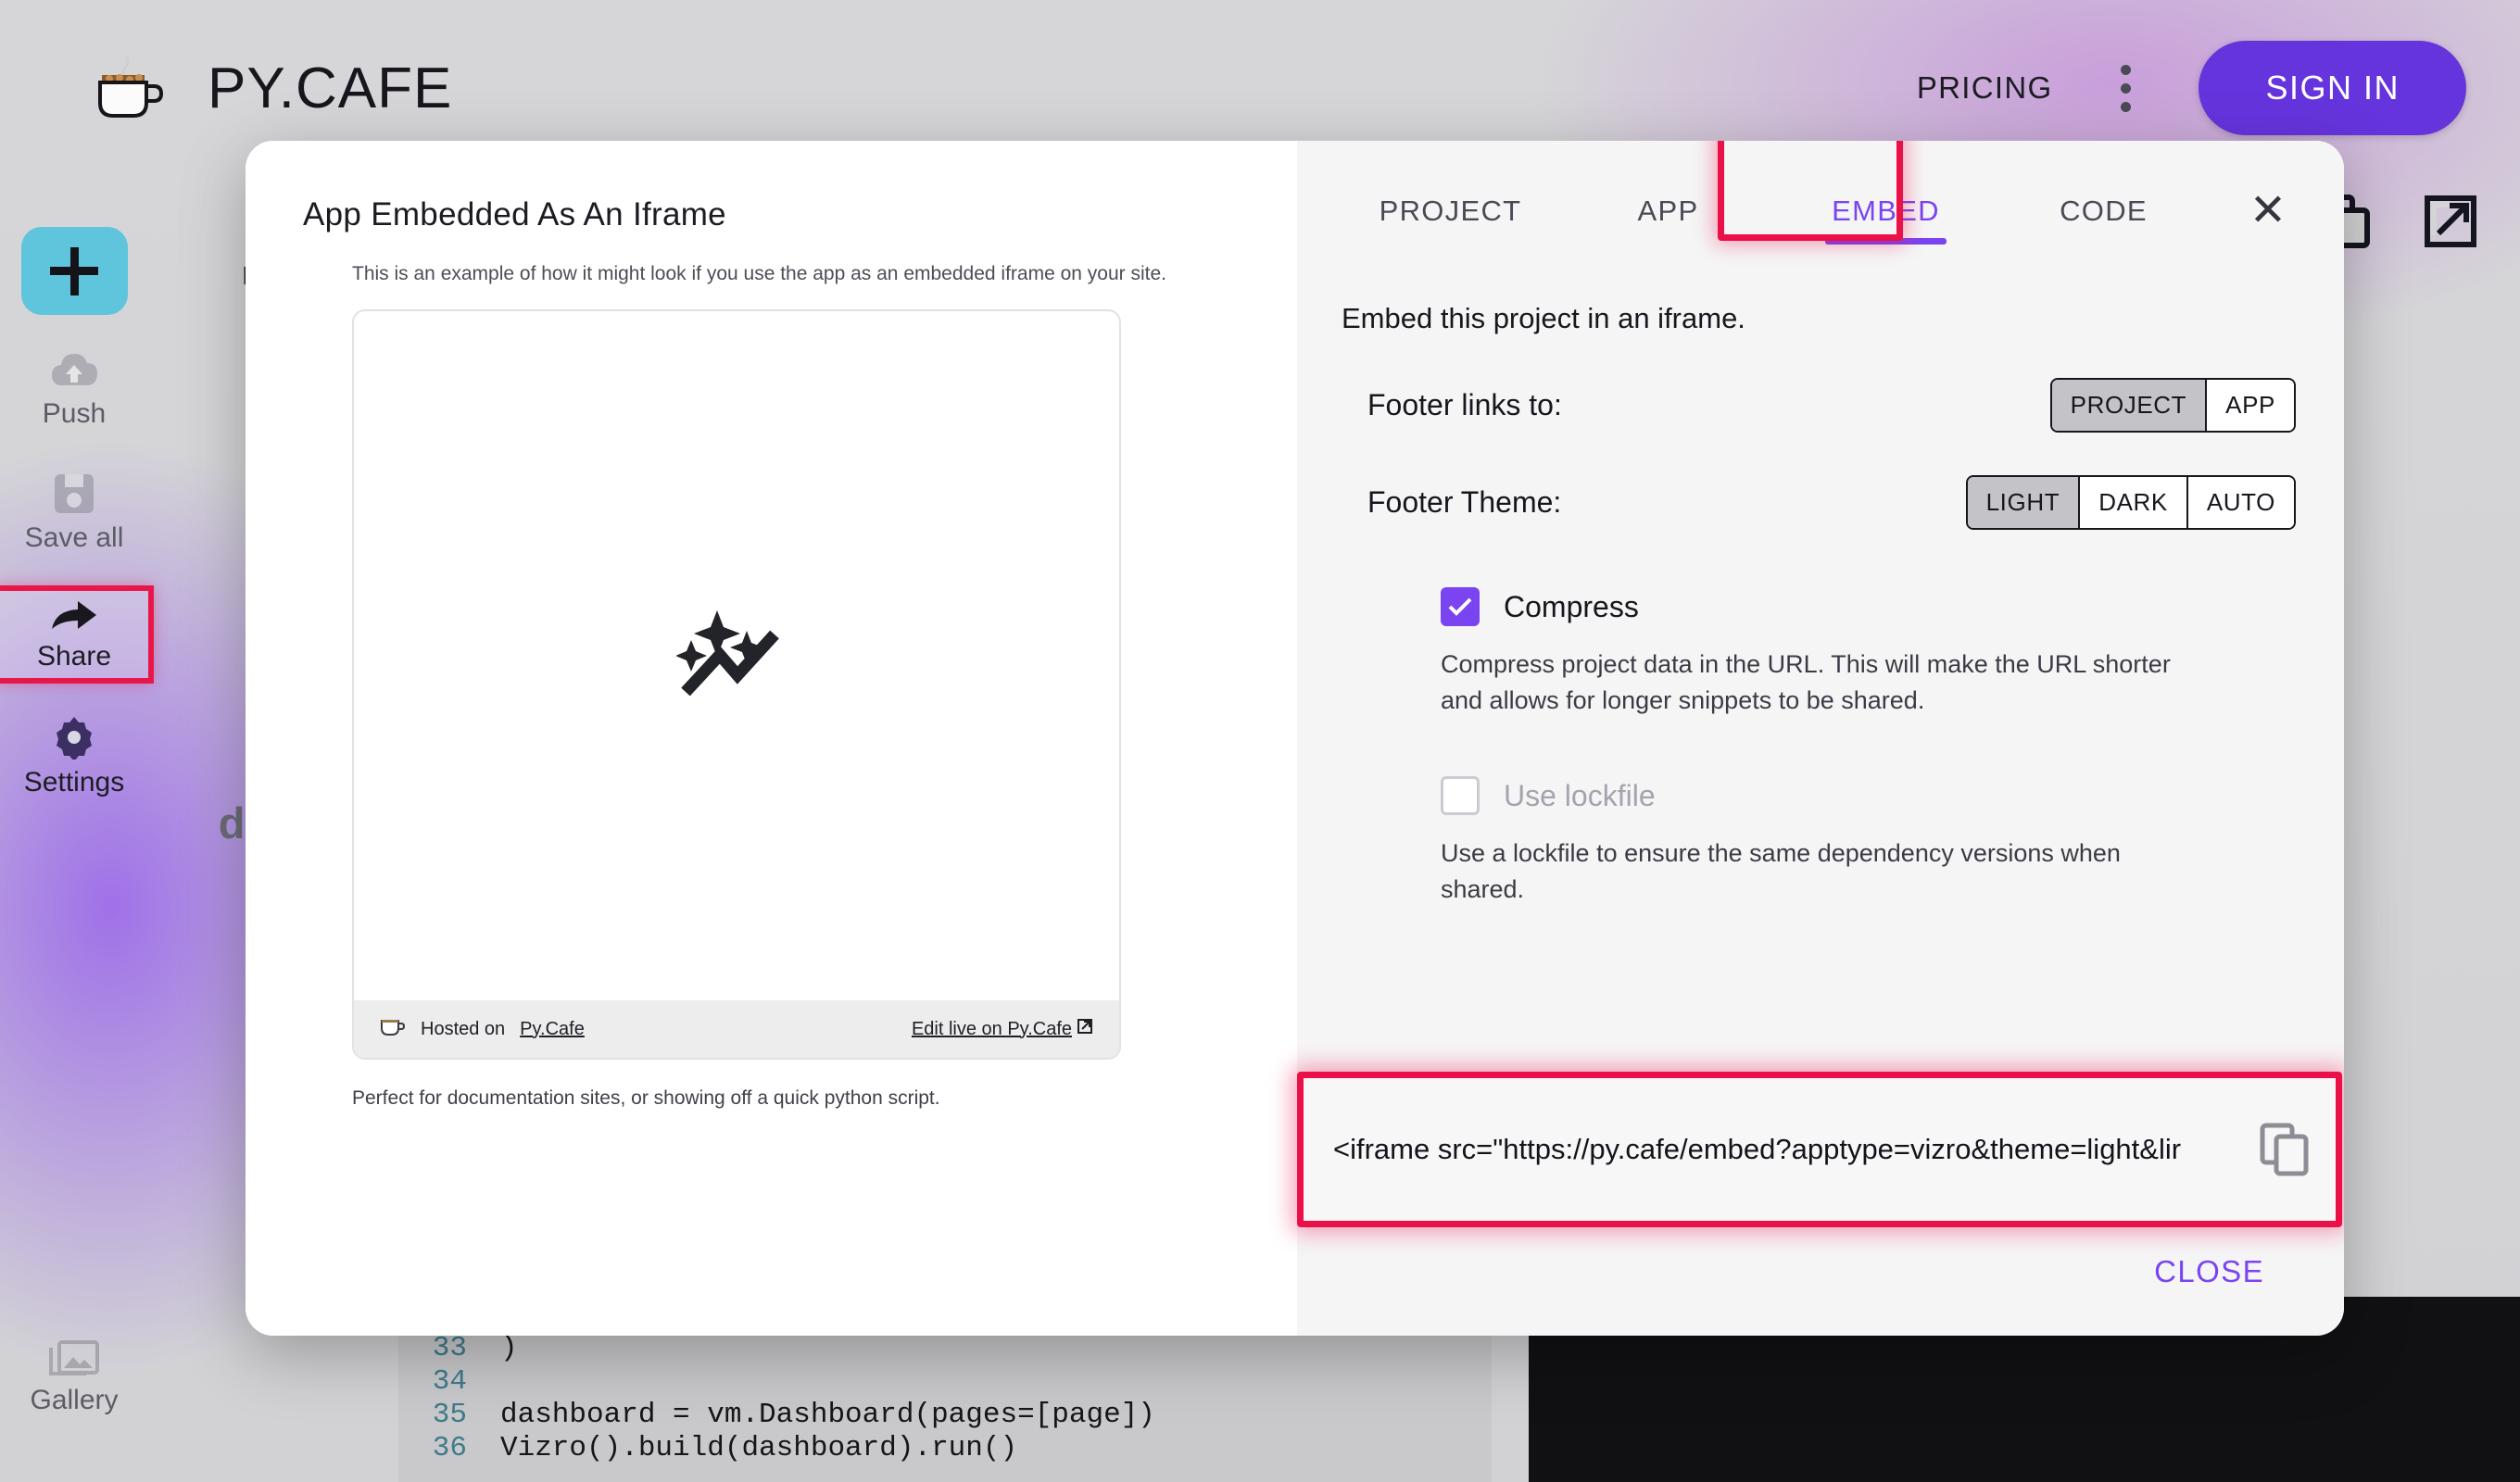 The image size is (2520, 1482). What do you see at coordinates (330, 88) in the screenshot?
I see `brand-title: PY.CAFE` at bounding box center [330, 88].